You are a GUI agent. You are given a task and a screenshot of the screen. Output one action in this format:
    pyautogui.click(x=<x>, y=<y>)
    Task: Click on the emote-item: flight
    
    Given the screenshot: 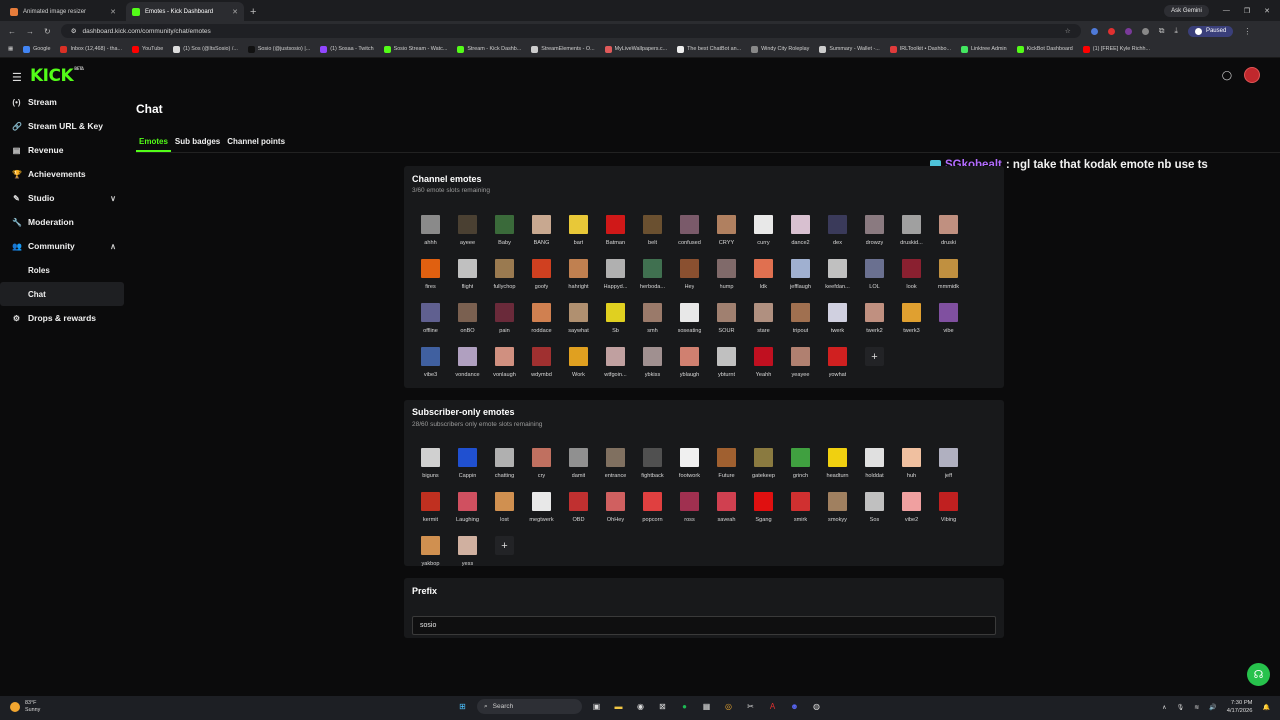 What is the action you would take?
    pyautogui.click(x=467, y=277)
    